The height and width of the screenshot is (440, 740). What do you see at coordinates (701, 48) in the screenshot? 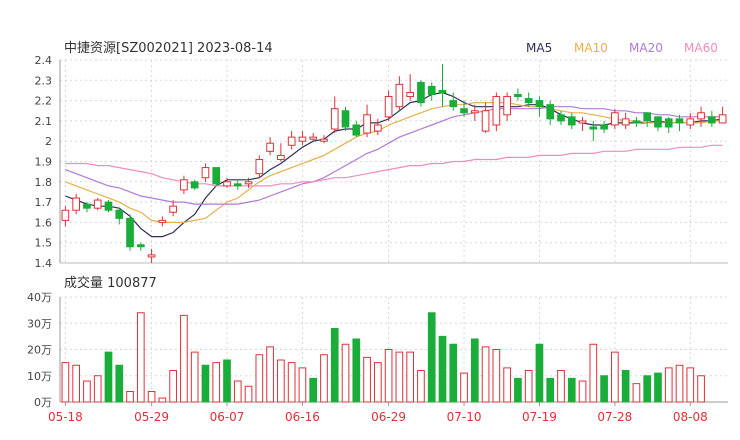
I see `legend-item-ma60: MA60` at bounding box center [701, 48].